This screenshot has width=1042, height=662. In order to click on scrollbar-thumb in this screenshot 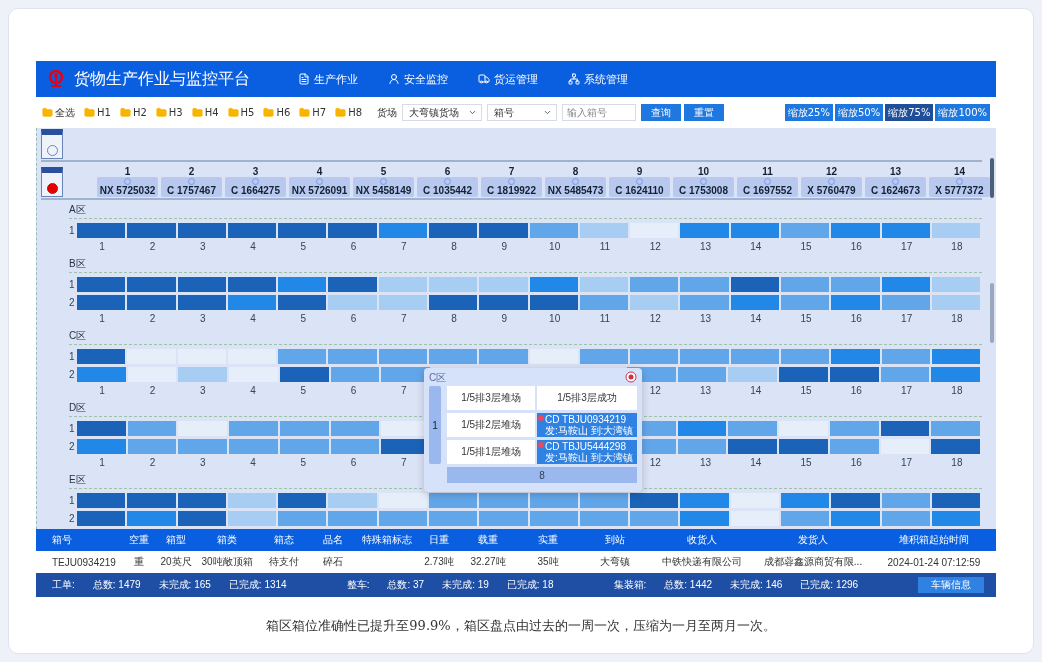, I will do `click(992, 313)`.